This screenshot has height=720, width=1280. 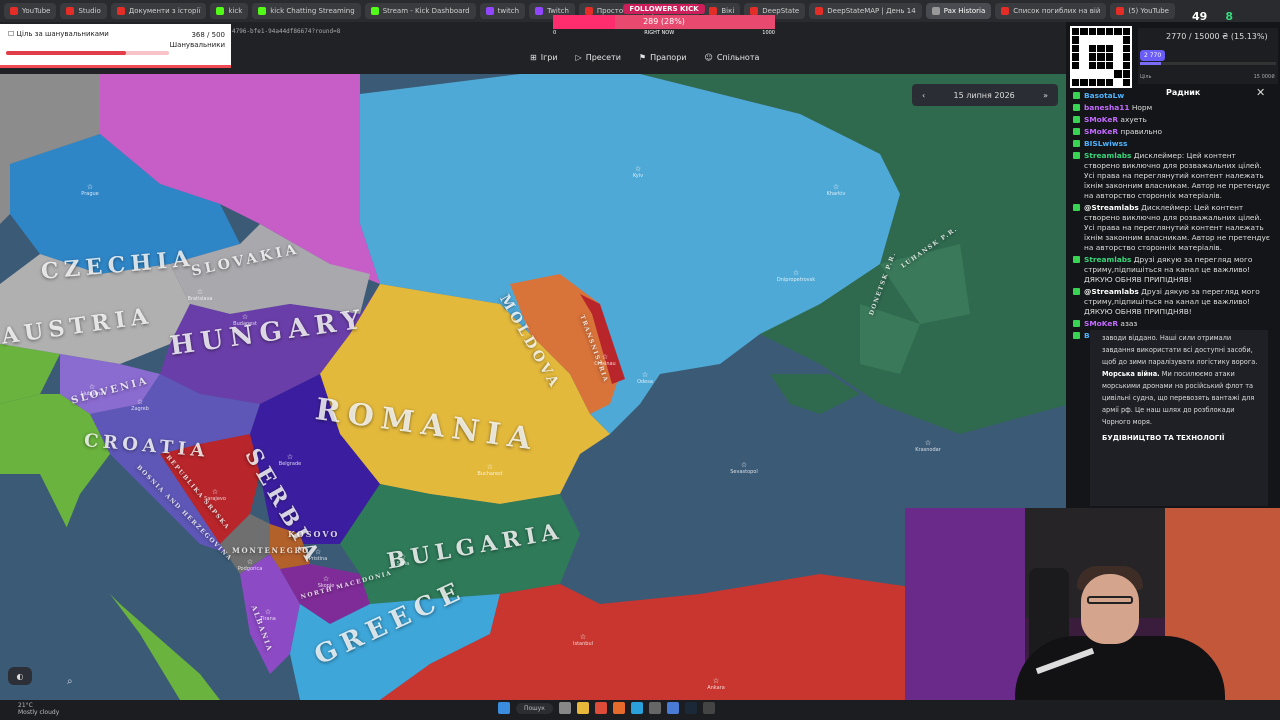 What do you see at coordinates (923, 95) in the screenshot?
I see `date-prev-button: ‹` at bounding box center [923, 95].